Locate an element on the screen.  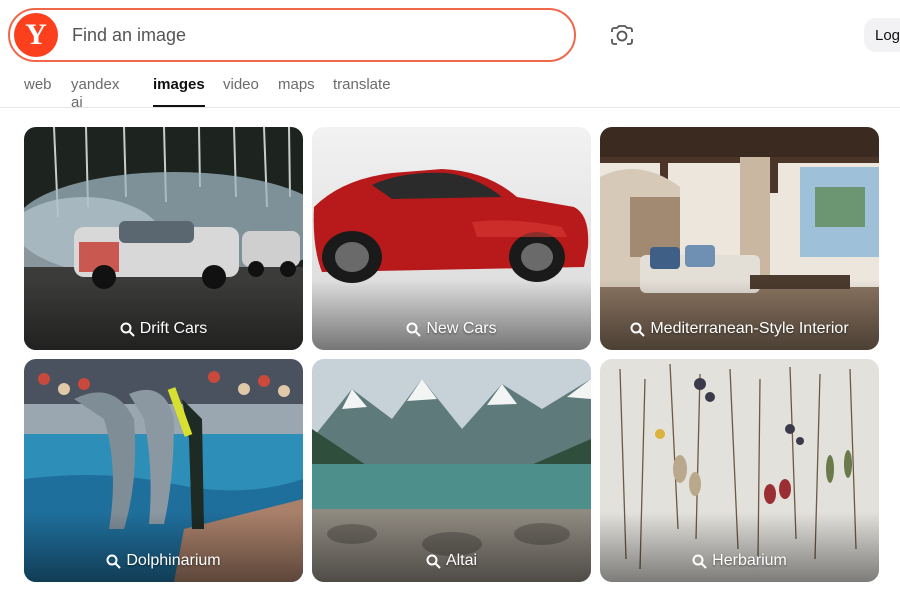
card-label: Drift Cars is located at coordinates (163, 329).